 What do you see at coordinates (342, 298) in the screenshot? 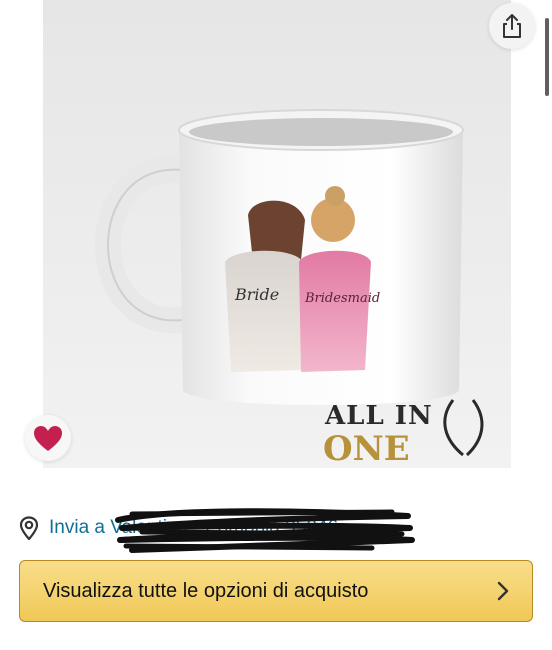
I see `svg-text: Bridesmaid` at bounding box center [342, 298].